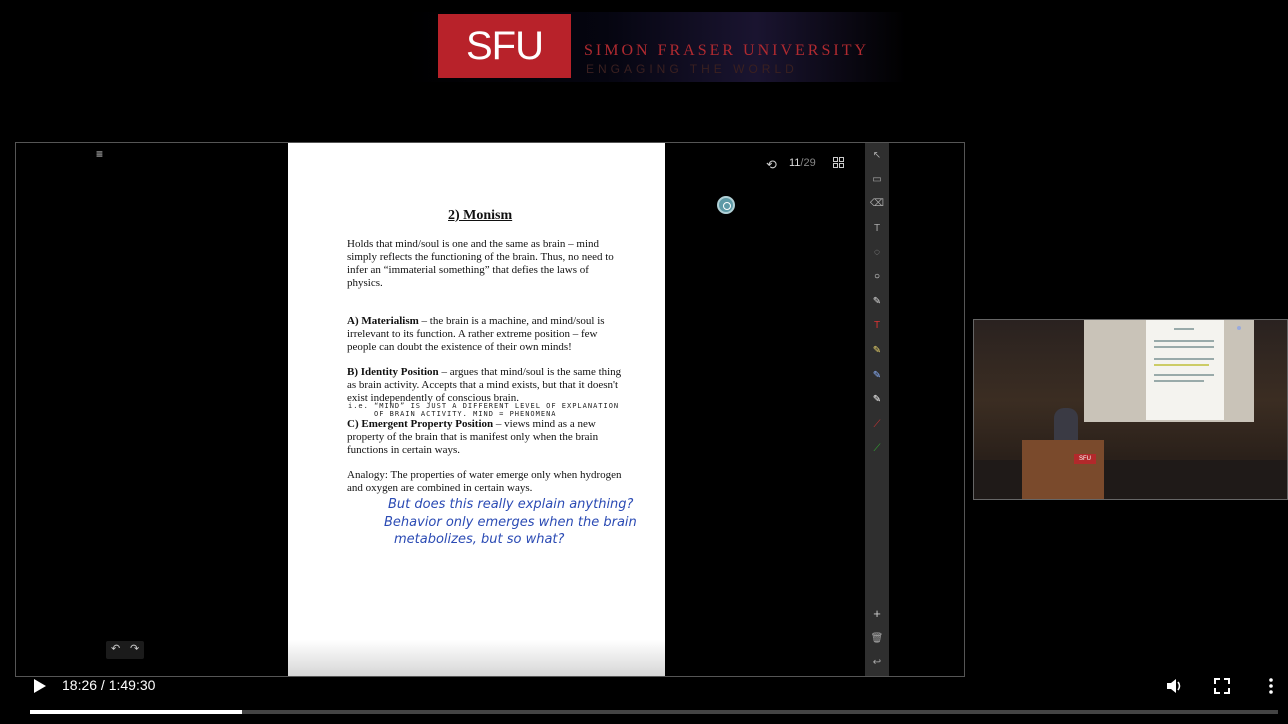  Describe the element at coordinates (877, 351) in the screenshot. I see `highlighter-icon: ✎` at that location.